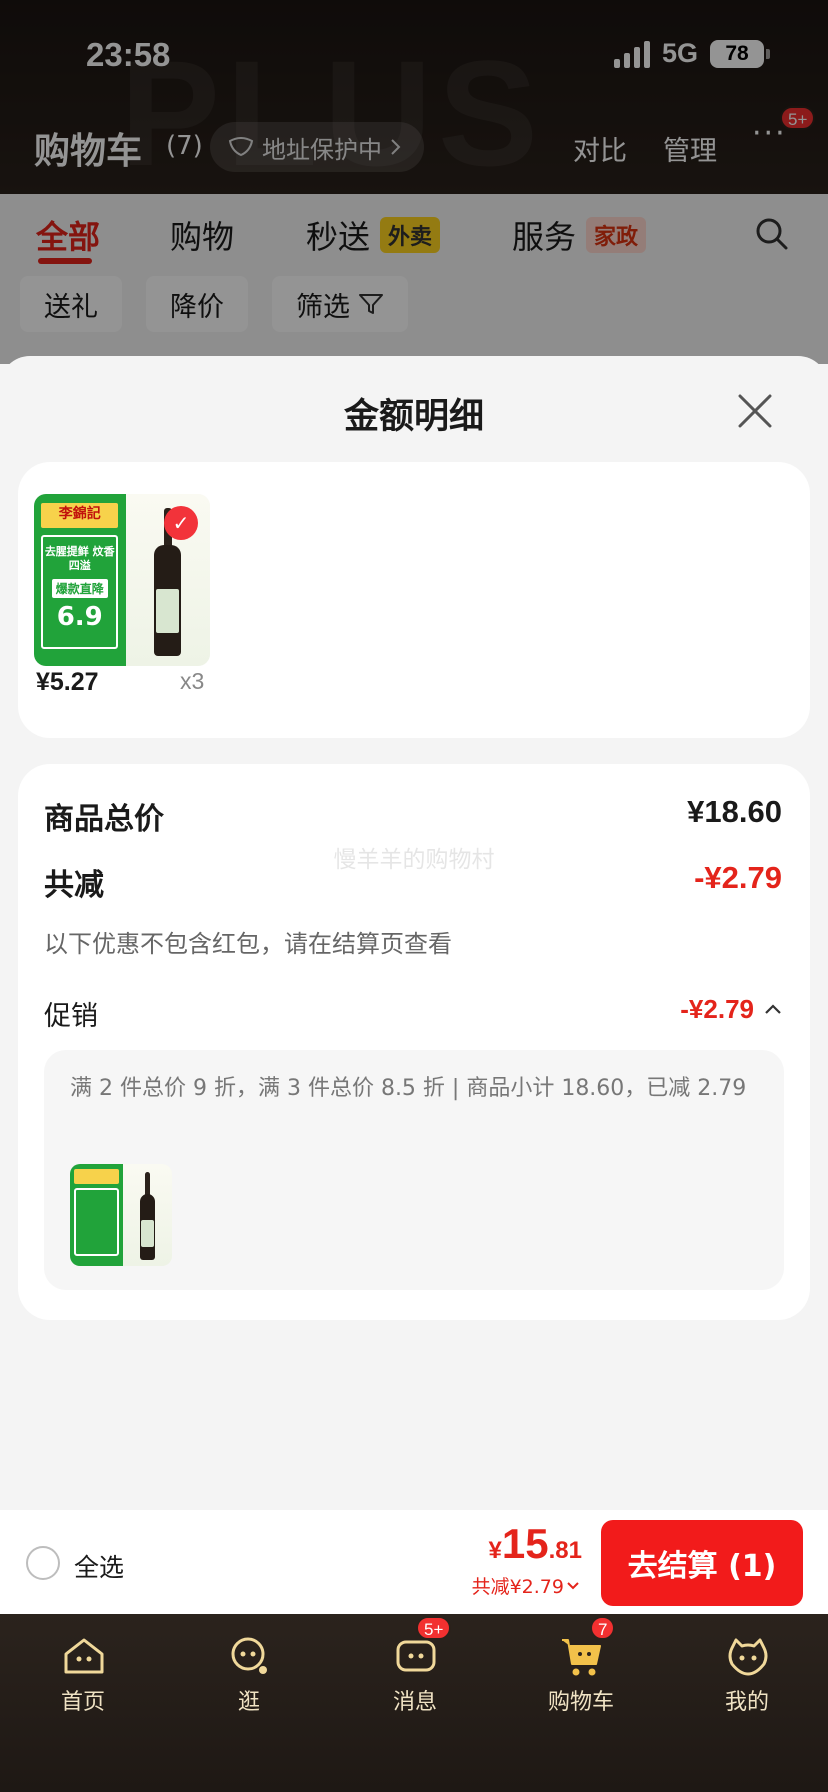 The width and height of the screenshot is (828, 1792). I want to click on total-discount-toggle: 共减¥2.79, so click(526, 1585).